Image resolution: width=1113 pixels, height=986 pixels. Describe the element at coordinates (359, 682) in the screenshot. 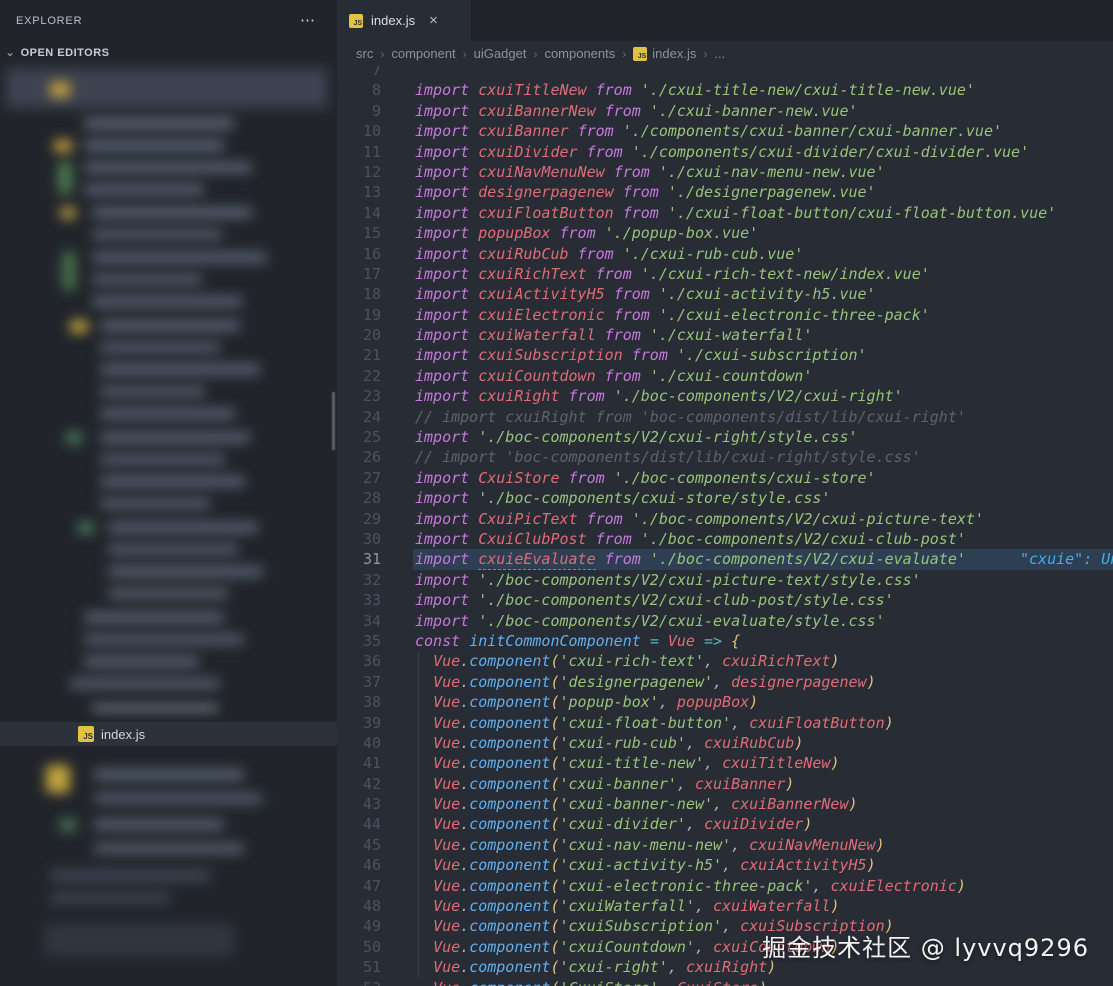

I see `line-number: 37` at that location.